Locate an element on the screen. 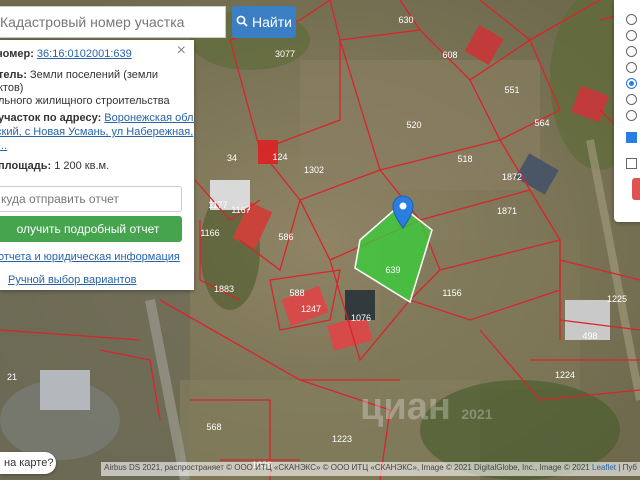 The width and height of the screenshot is (640, 480). cian-watermark: циан 2021 is located at coordinates (426, 407).